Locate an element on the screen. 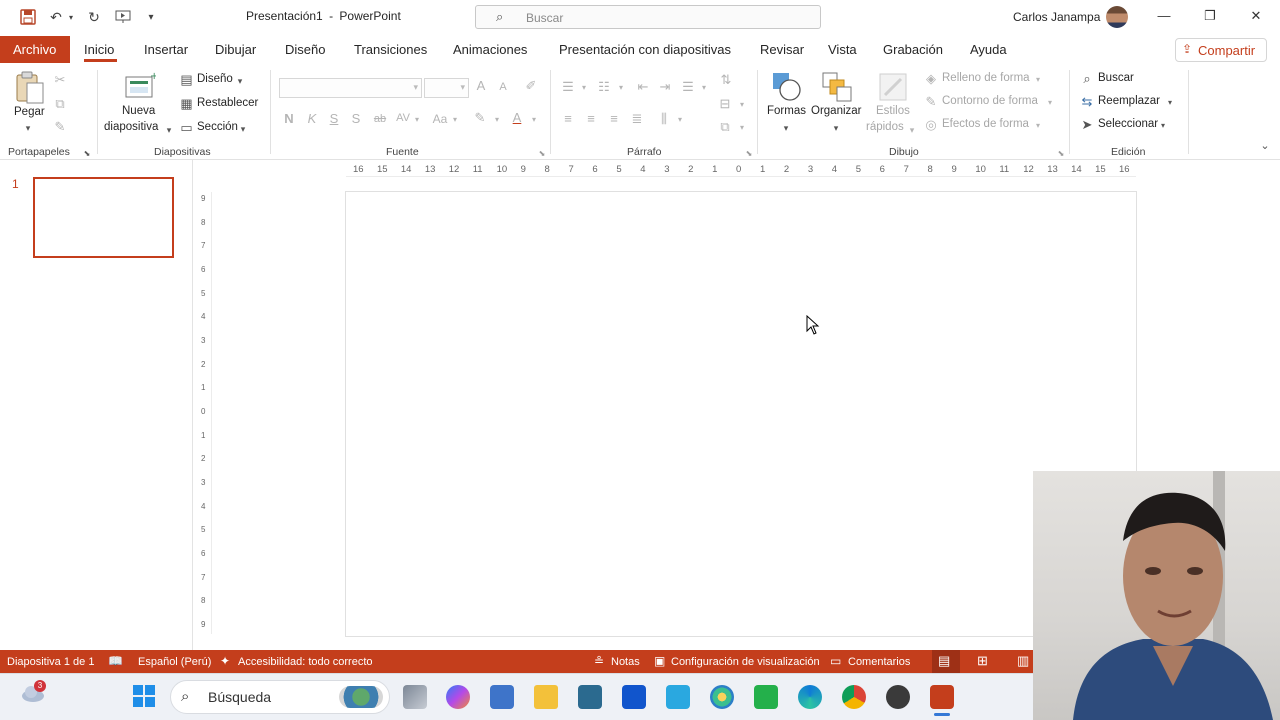  tab-ayuda: Ayuda is located at coordinates (988, 49).